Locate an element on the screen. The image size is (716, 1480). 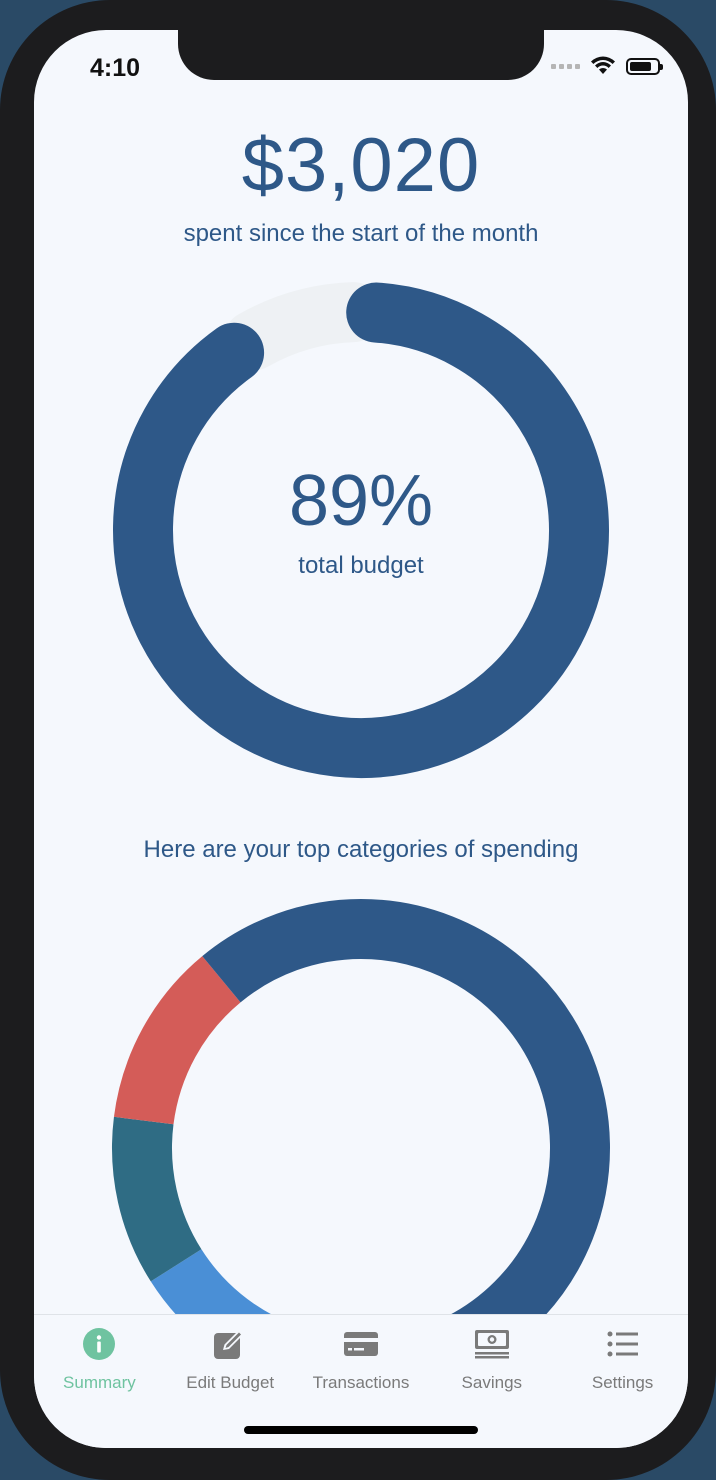
tab-summary-label: Summary is located at coordinates (99, 1382).